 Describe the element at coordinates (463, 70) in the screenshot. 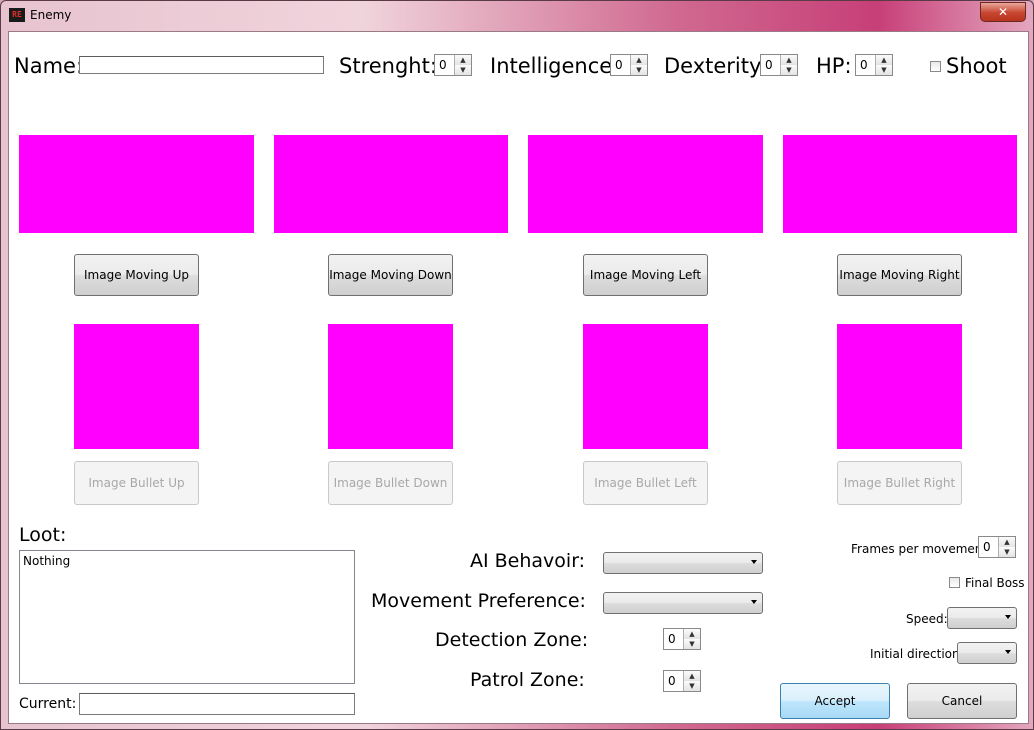

I see `strength-down-arrow-icon: ▼` at that location.